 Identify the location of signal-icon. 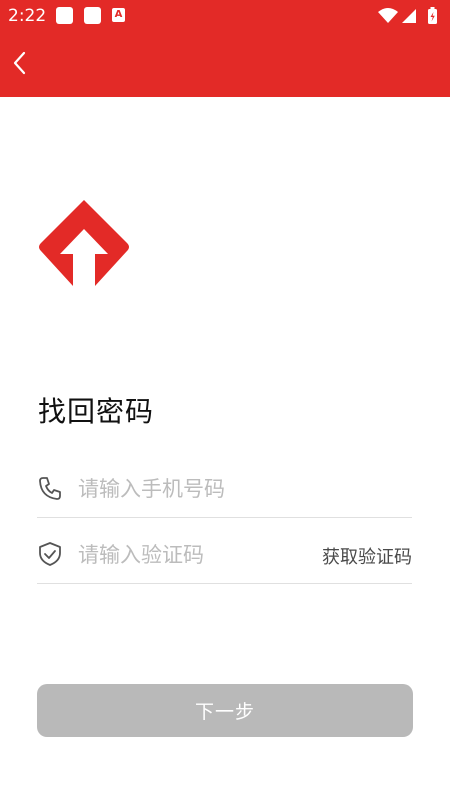
(409, 16).